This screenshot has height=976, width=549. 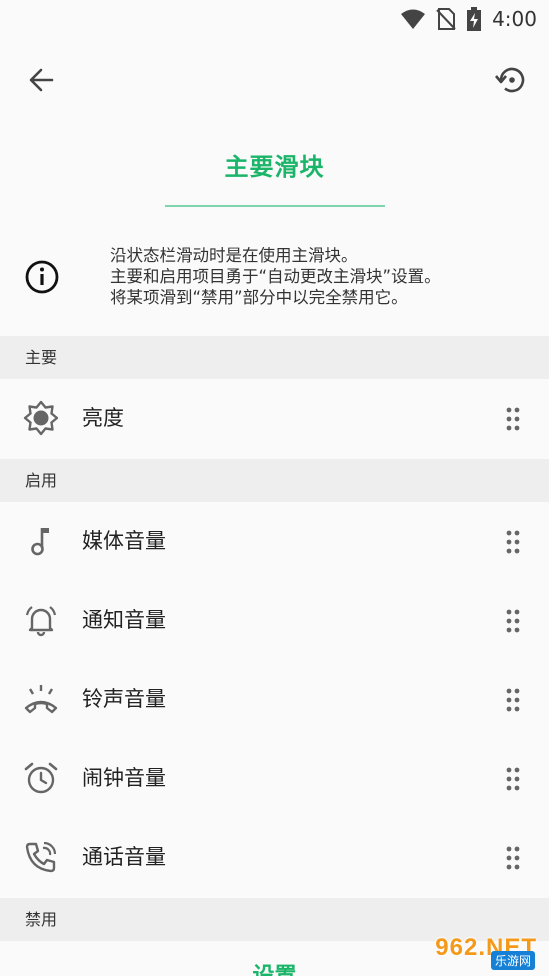 I want to click on item-label: 闹钟音量, so click(x=124, y=778).